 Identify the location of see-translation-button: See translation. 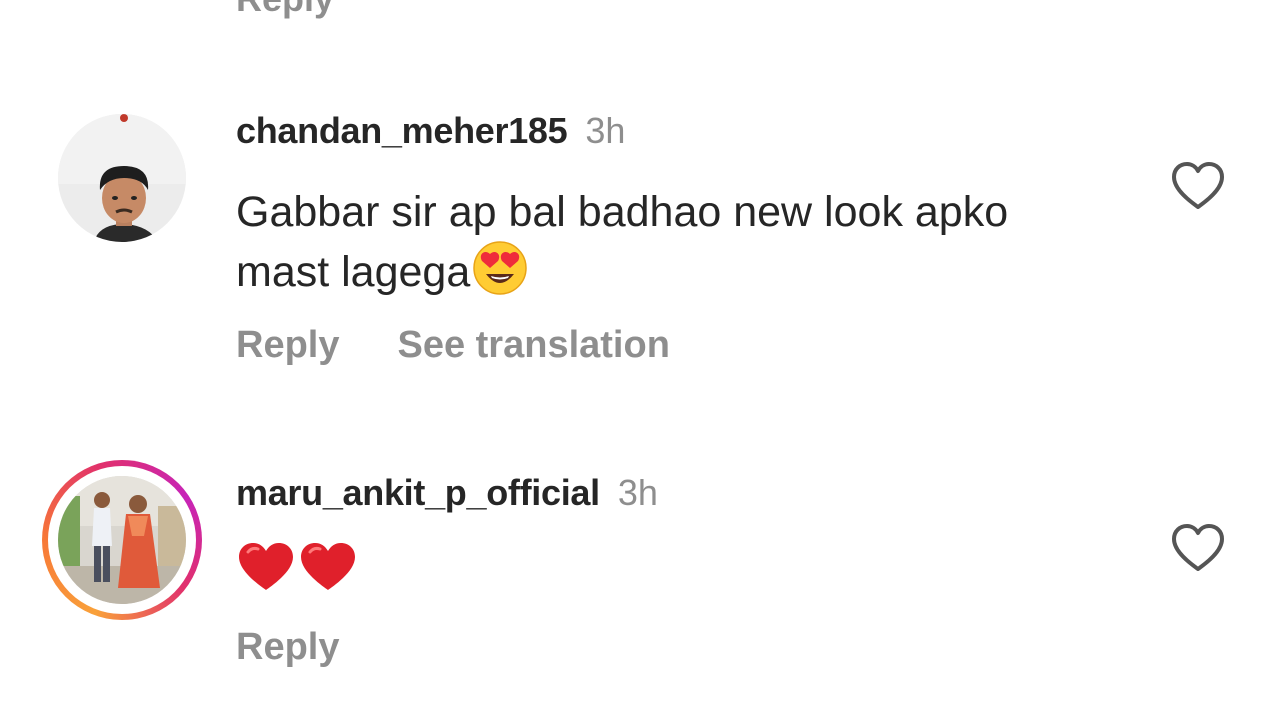
(533, 345).